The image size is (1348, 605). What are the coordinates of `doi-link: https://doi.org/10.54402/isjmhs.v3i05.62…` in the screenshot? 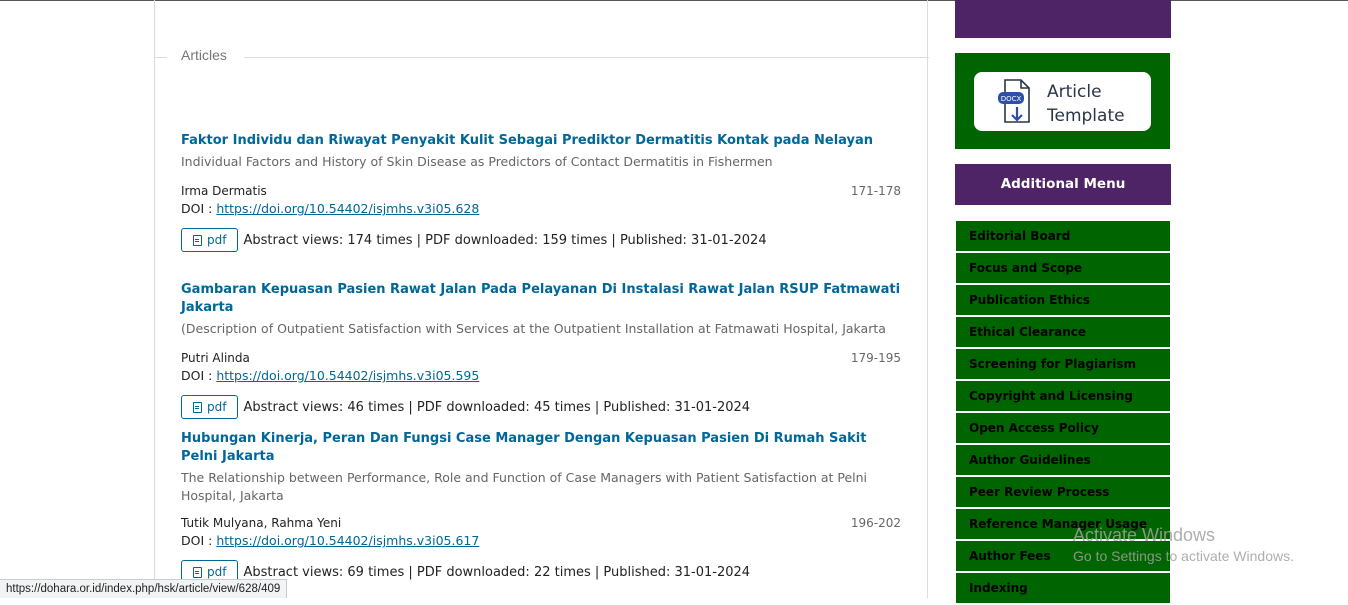 It's located at (347, 208).